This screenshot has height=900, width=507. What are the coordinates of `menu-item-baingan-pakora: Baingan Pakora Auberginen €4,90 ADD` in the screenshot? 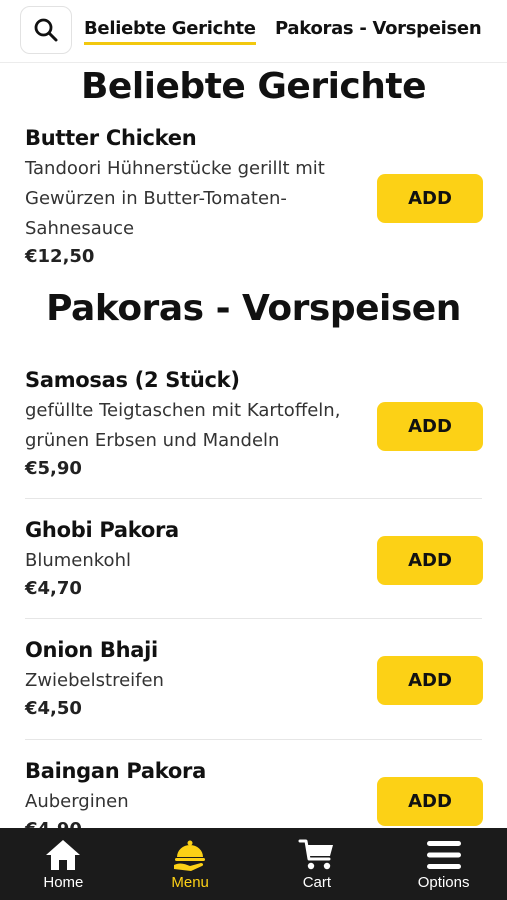 It's located at (254, 793).